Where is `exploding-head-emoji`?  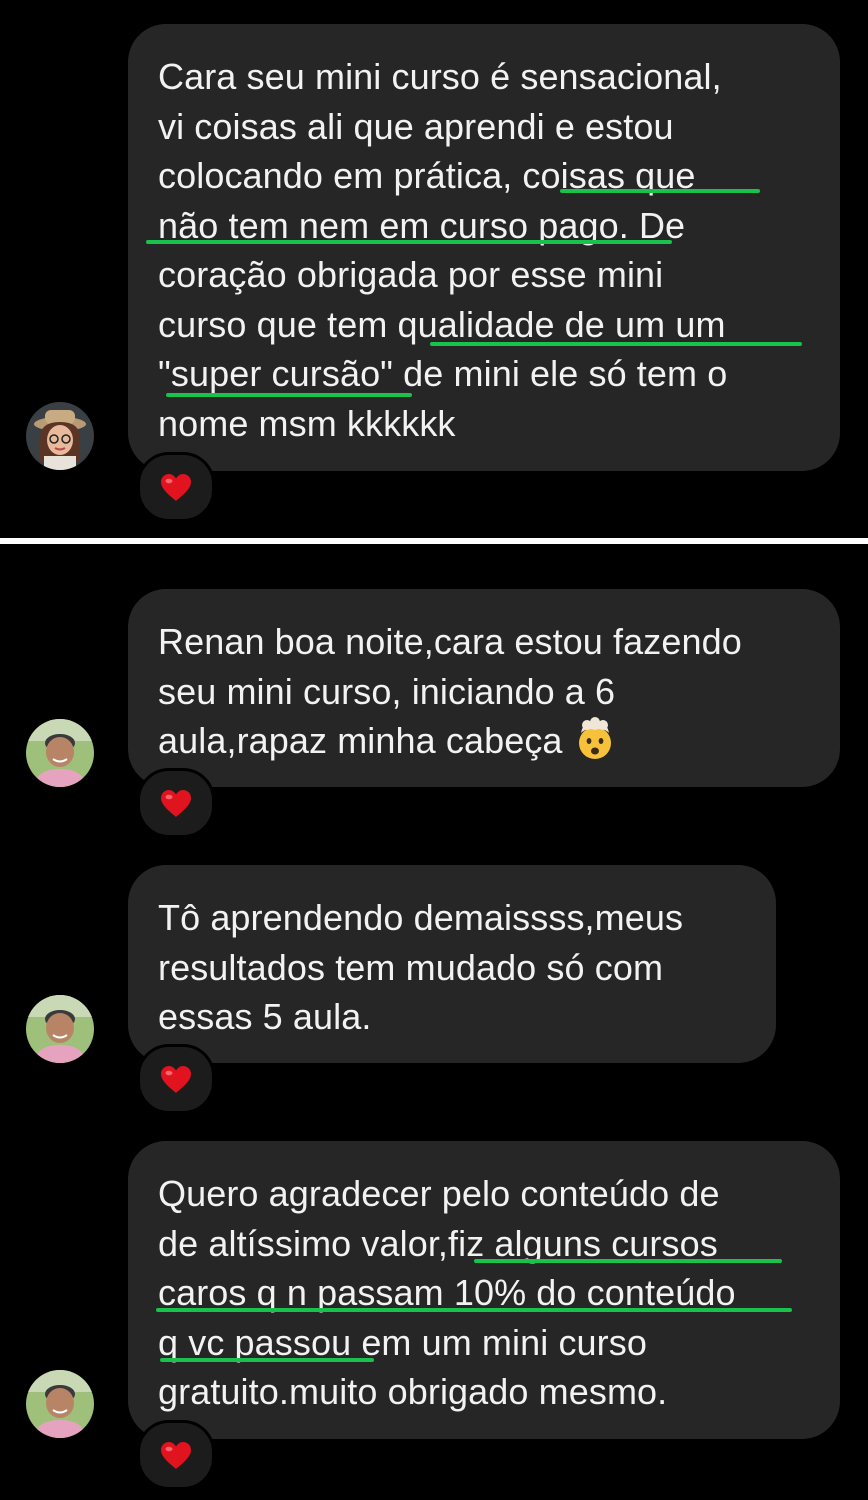 exploding-head-emoji is located at coordinates (594, 738).